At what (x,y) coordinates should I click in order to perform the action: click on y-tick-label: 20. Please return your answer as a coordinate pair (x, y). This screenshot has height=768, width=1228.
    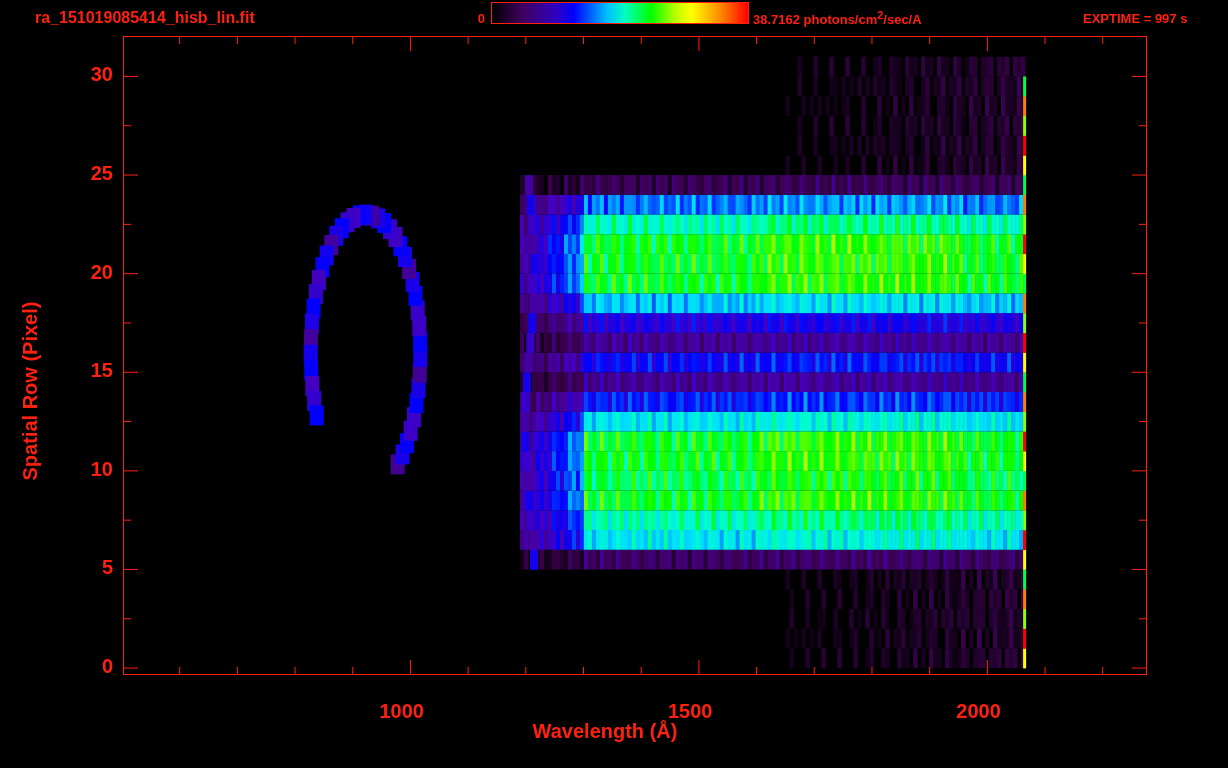
    Looking at the image, I should click on (101, 272).